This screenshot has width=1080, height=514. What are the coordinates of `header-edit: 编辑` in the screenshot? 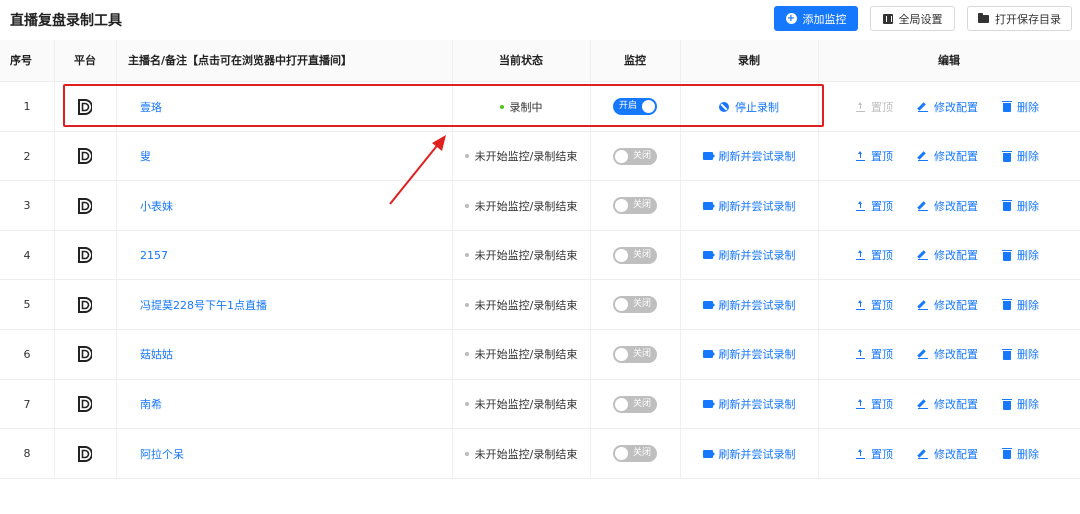 It's located at (949, 60).